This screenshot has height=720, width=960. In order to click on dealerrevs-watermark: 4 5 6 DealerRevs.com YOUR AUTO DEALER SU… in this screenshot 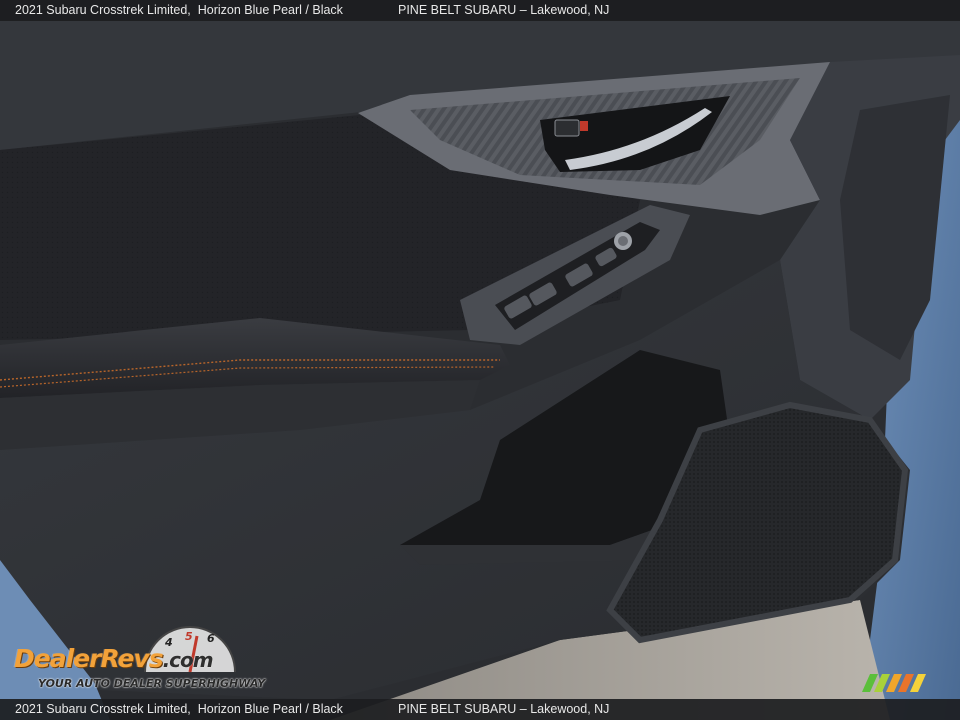, I will do `click(140, 660)`.